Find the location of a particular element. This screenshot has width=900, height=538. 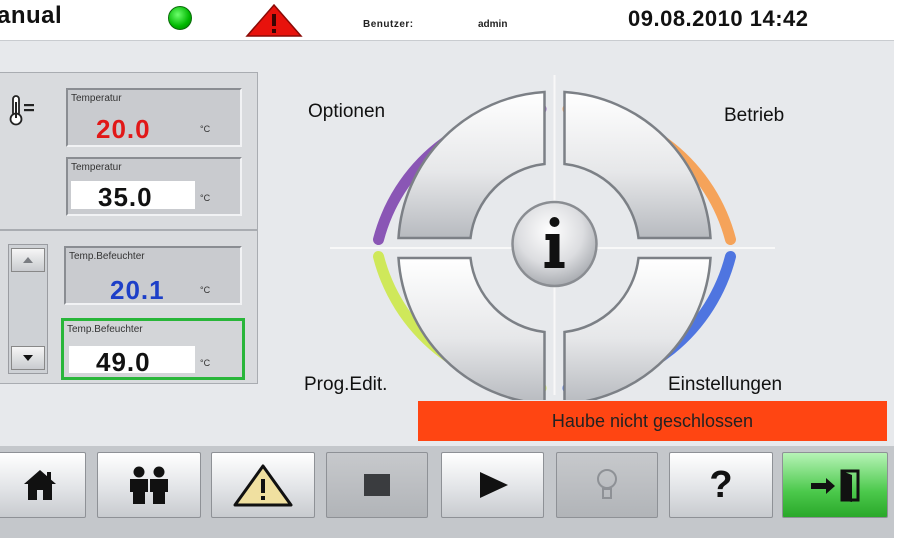

scroll-up-button is located at coordinates (28, 260).